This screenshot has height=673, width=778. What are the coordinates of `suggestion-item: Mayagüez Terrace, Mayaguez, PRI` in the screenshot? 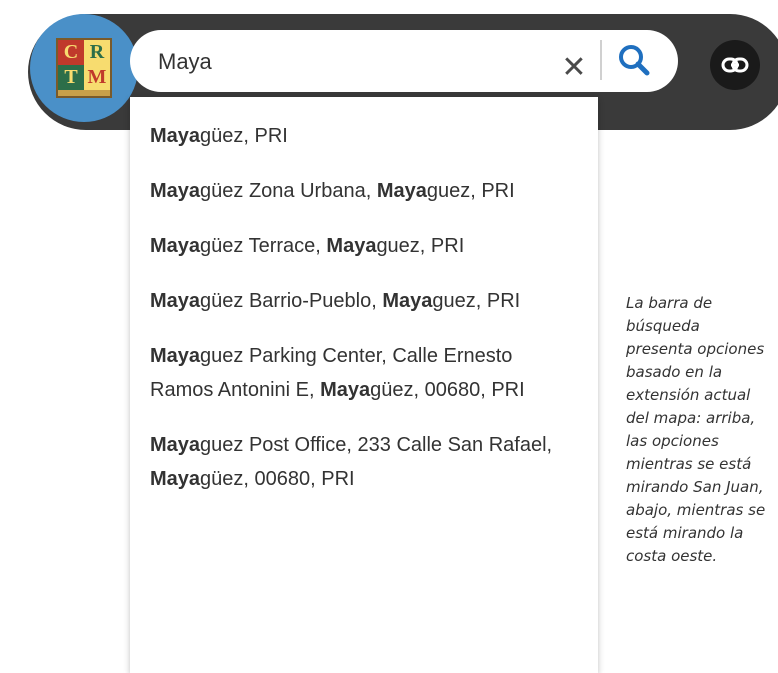 It's located at (364, 246).